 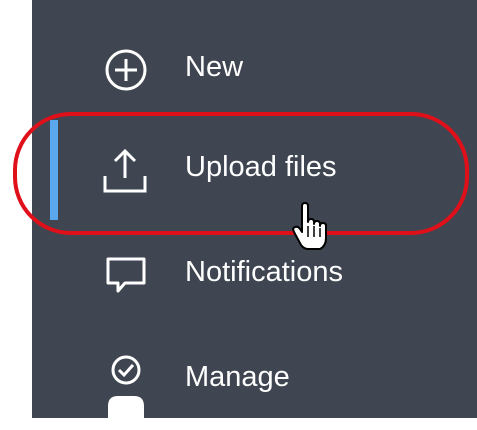 What do you see at coordinates (312, 227) in the screenshot?
I see `hand-pointer-cursor-icon` at bounding box center [312, 227].